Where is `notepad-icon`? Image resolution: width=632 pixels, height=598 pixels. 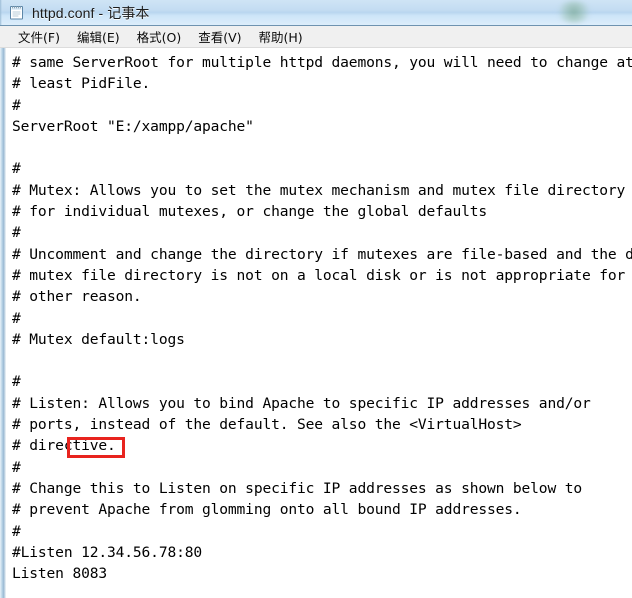 notepad-icon is located at coordinates (16, 12).